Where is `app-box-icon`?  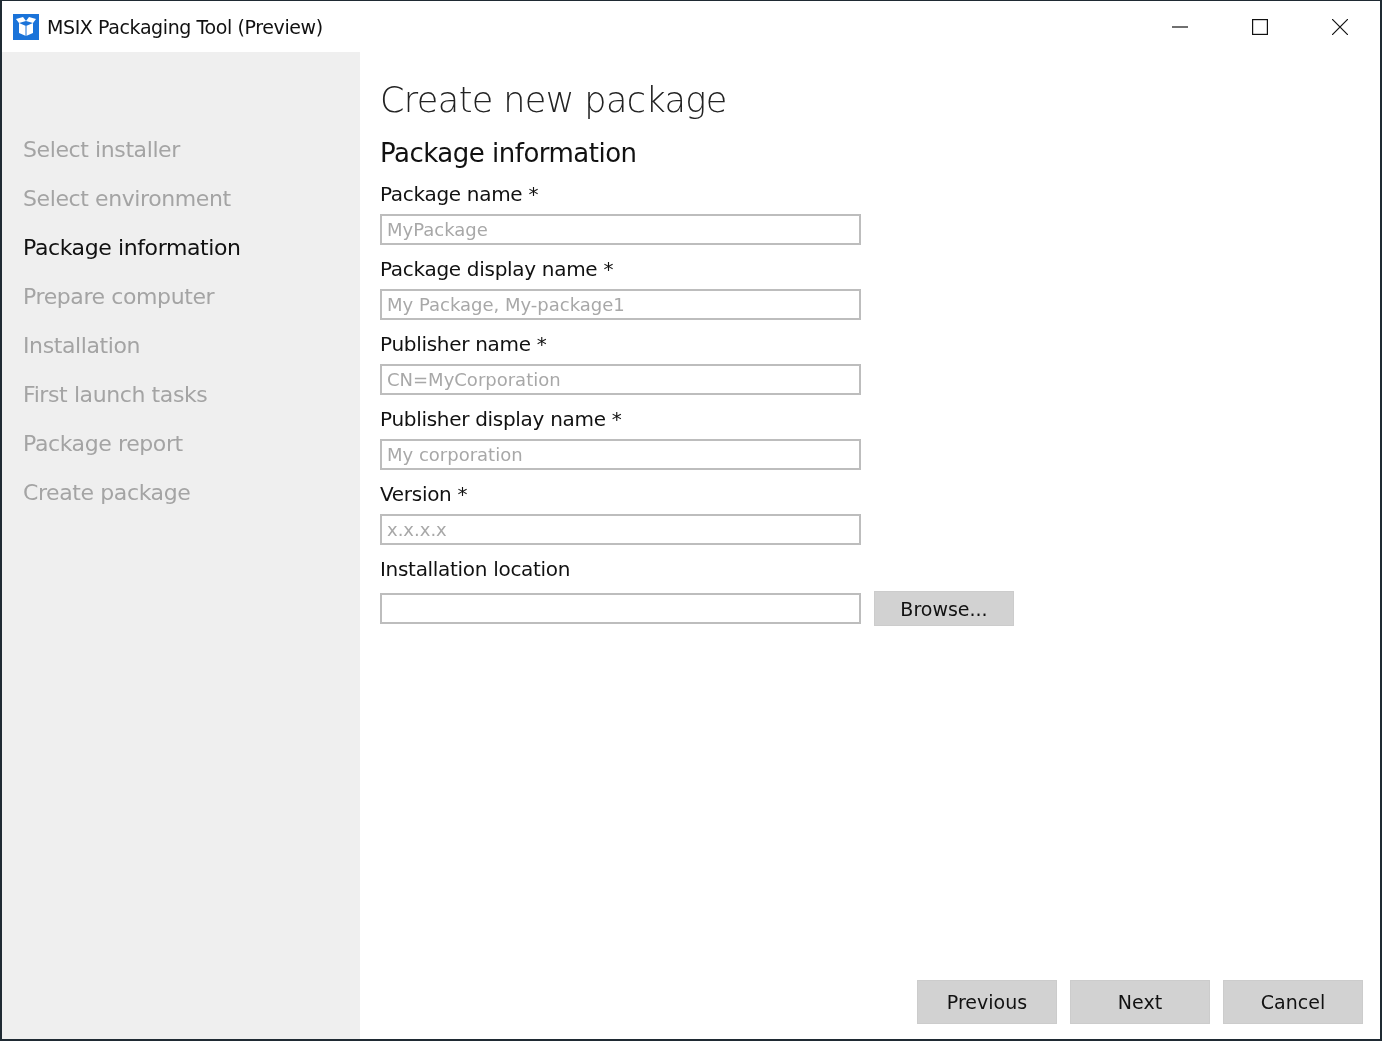
app-box-icon is located at coordinates (26, 26).